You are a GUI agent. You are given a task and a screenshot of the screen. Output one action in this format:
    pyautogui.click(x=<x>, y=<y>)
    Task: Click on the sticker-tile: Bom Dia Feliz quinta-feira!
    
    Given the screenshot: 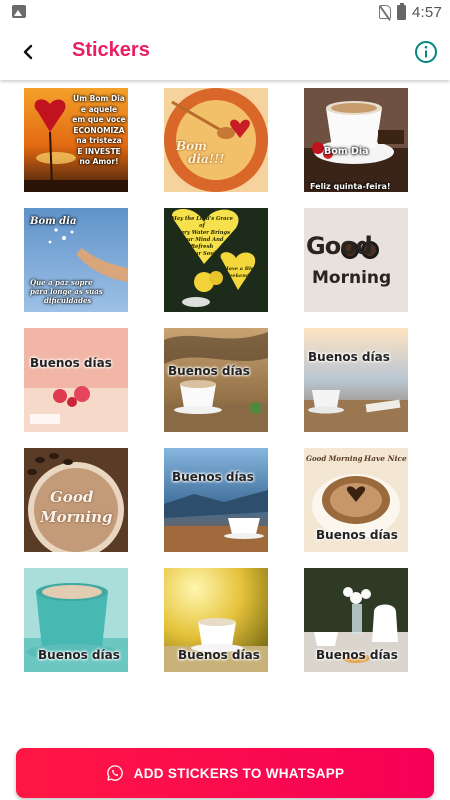 What is the action you would take?
    pyautogui.click(x=356, y=140)
    